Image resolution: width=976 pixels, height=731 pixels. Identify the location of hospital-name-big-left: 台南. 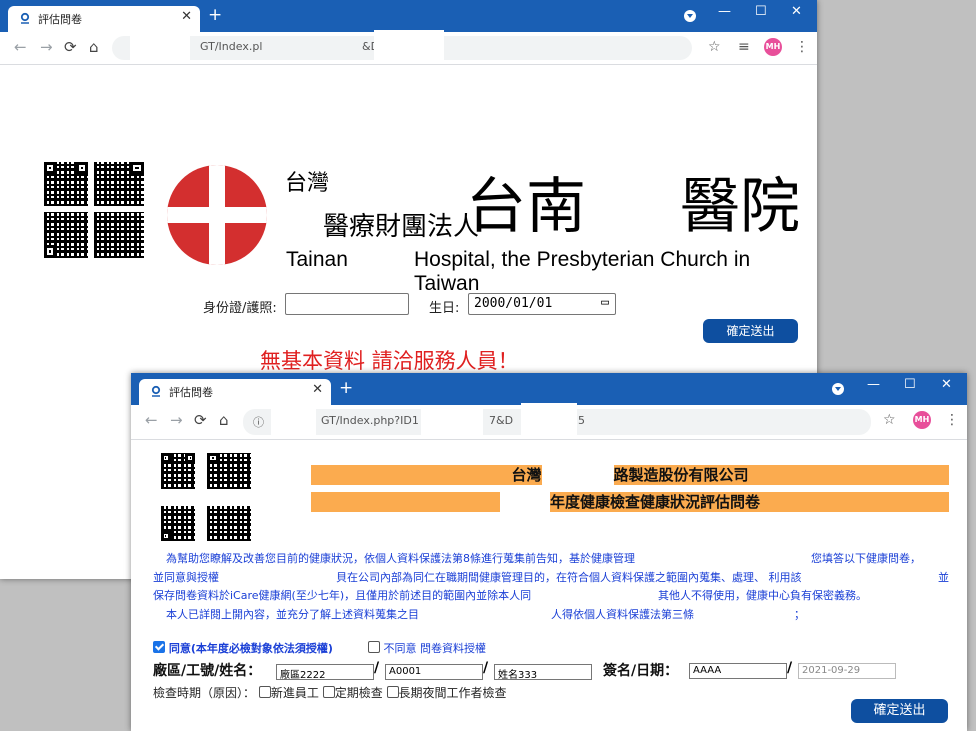
(526, 207).